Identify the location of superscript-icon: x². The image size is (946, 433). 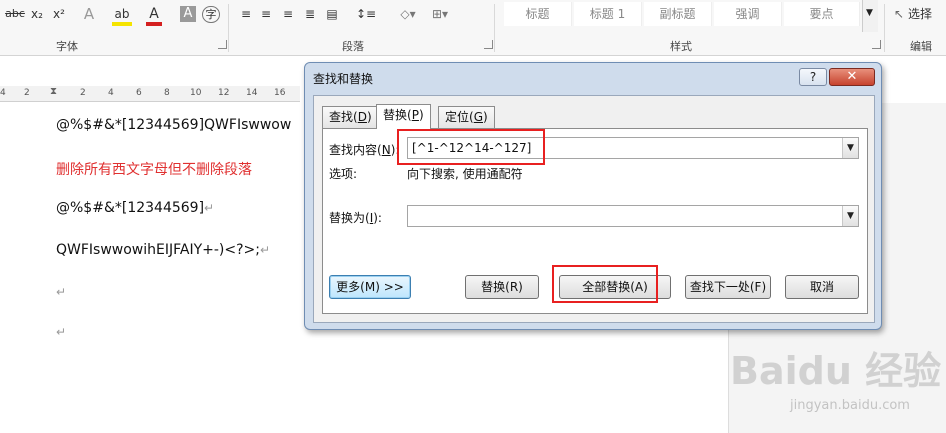
(59, 14).